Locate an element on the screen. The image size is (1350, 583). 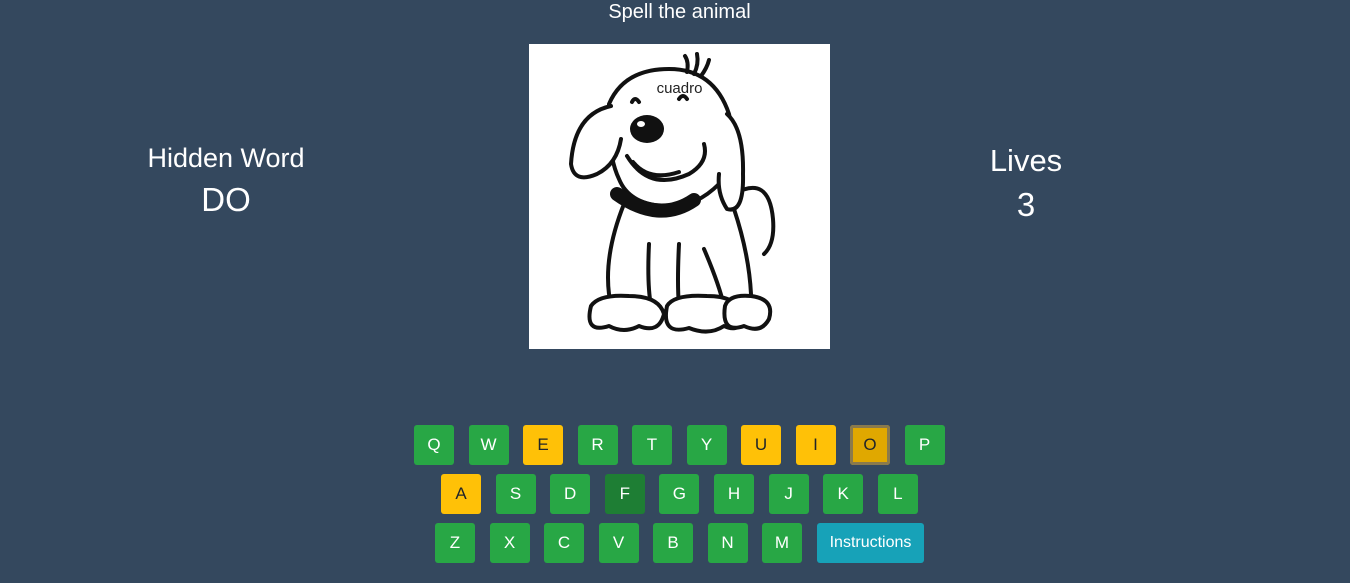
key-t: T is located at coordinates (652, 445).